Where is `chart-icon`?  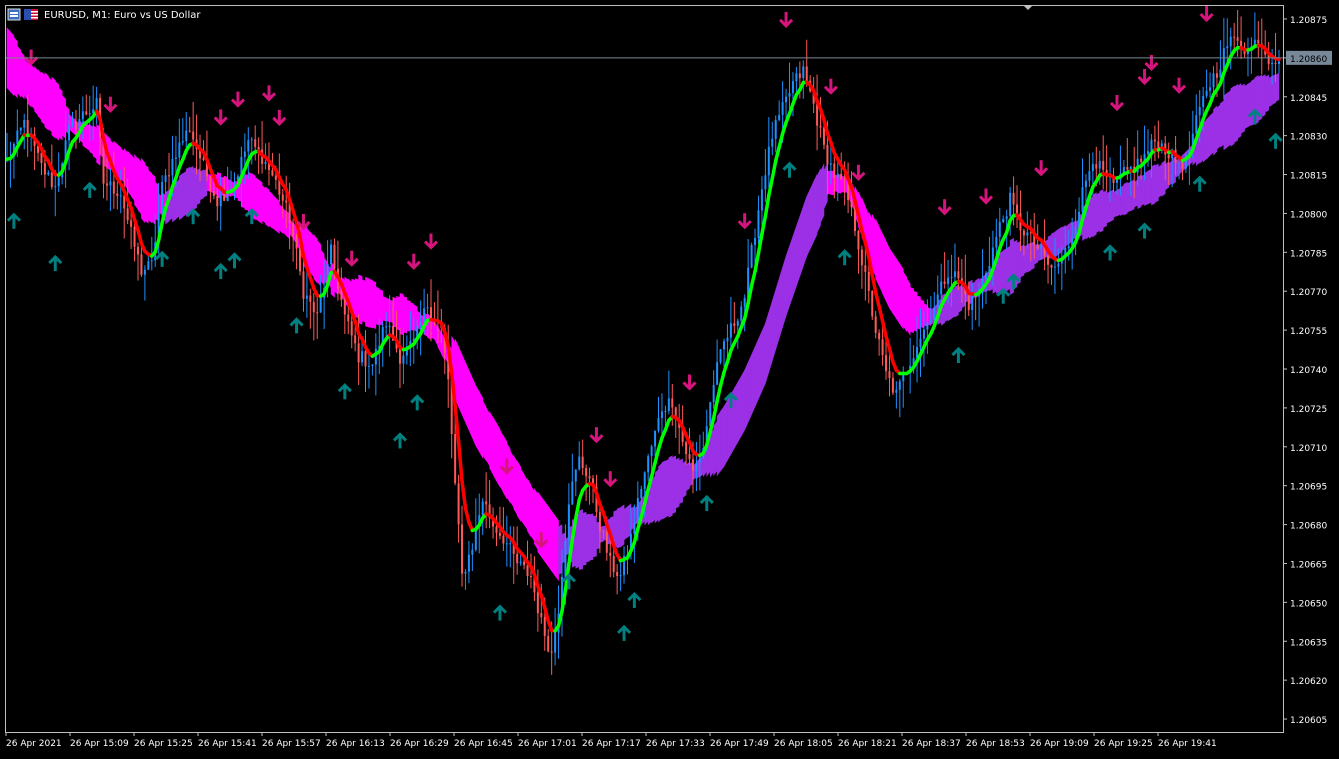 chart-icon is located at coordinates (14, 14).